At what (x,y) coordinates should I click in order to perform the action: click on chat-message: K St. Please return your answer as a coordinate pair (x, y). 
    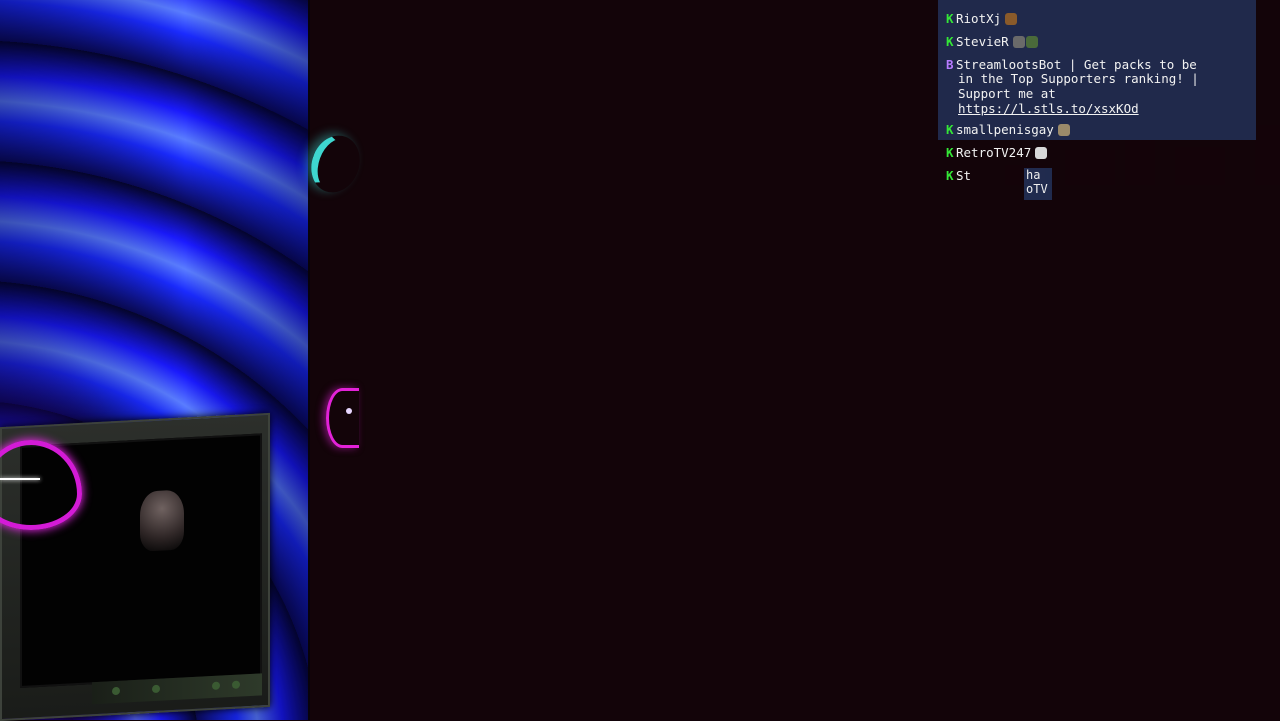
    Looking at the image, I should click on (958, 176).